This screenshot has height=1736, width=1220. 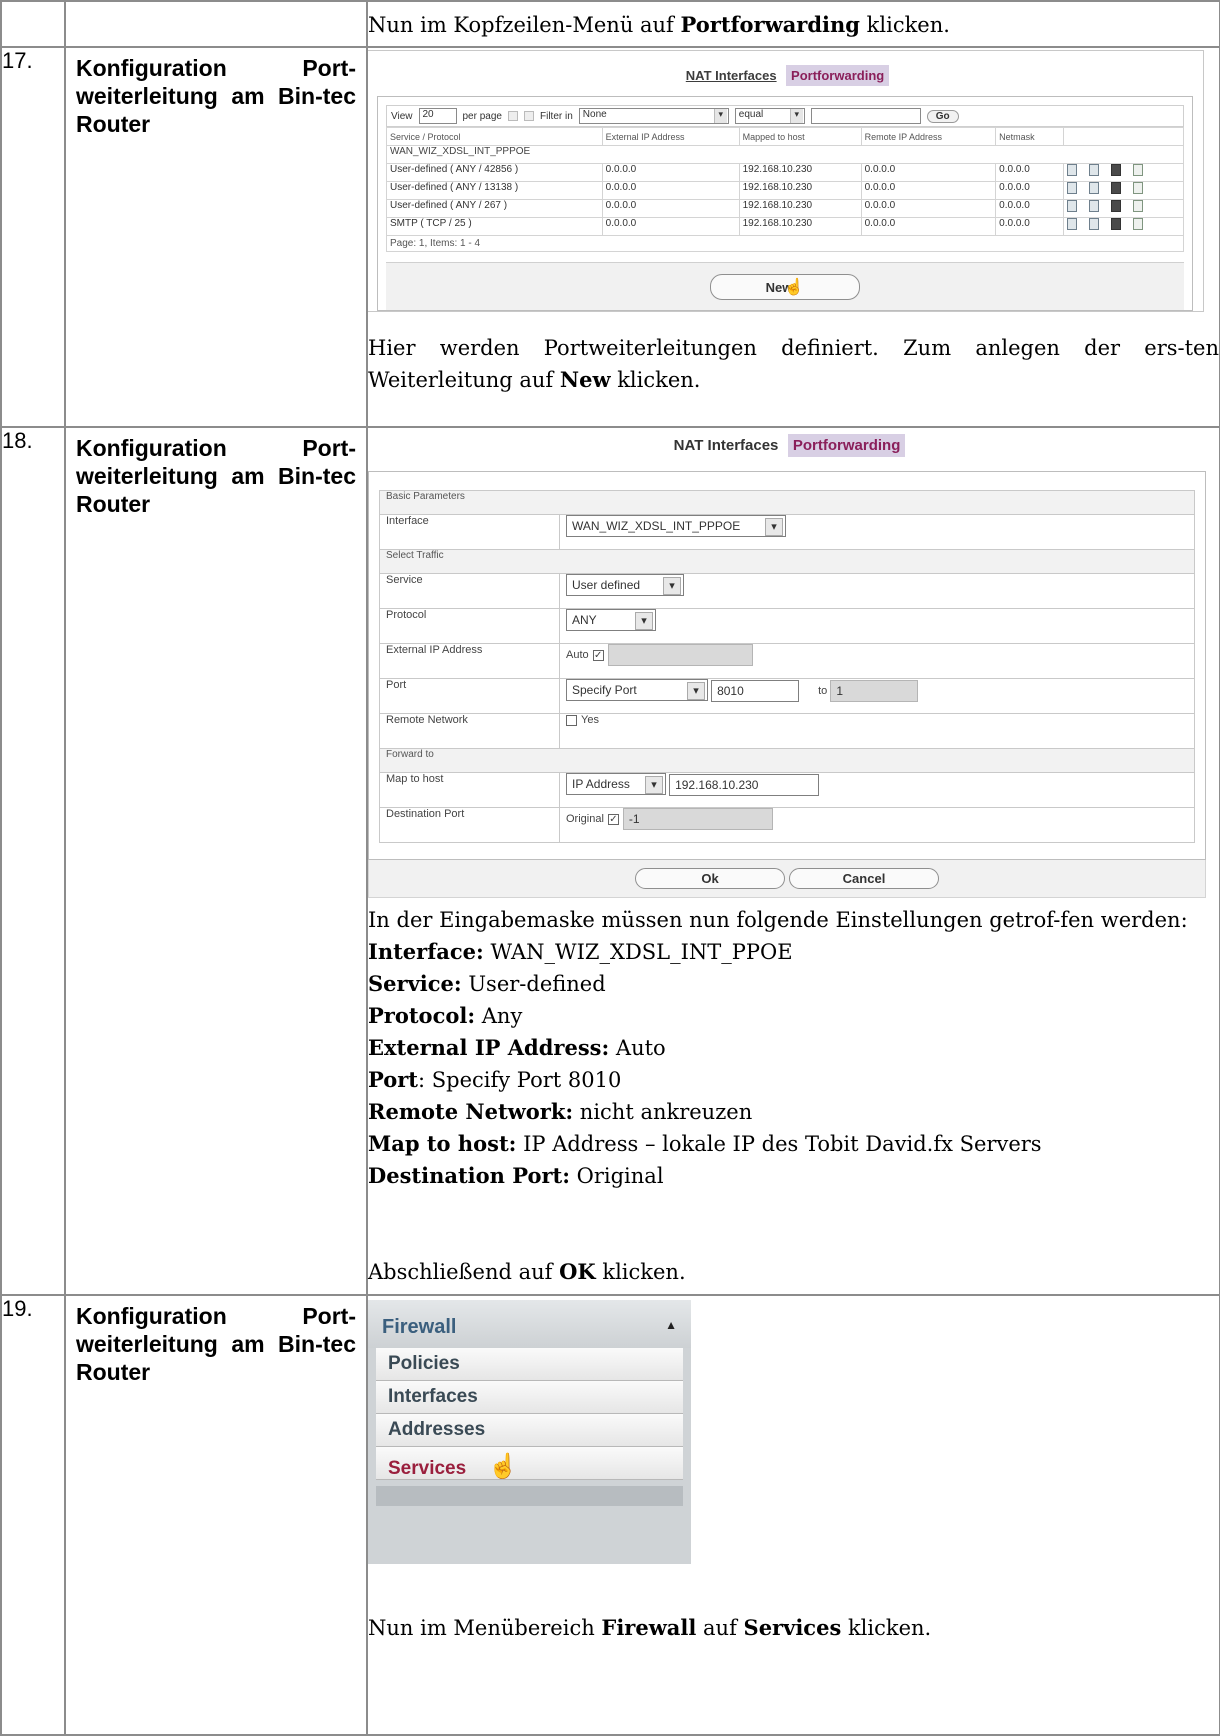 I want to click on section-basic-label: Basic Parameters, so click(x=787, y=502).